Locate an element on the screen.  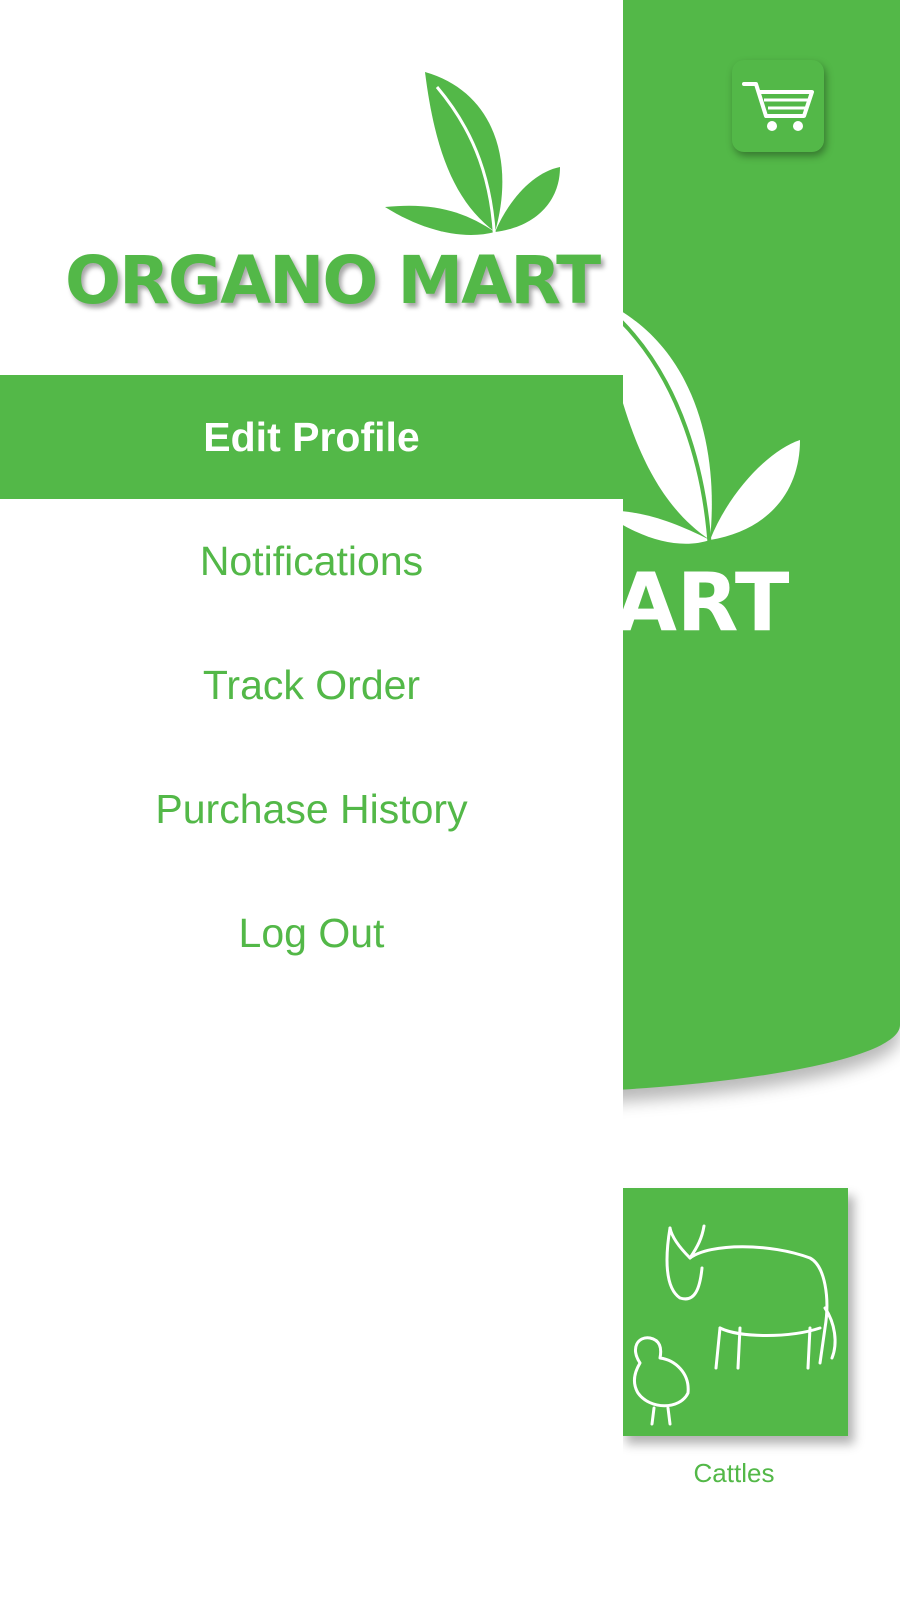
menu-item-log-out: Log Out is located at coordinates (311, 933).